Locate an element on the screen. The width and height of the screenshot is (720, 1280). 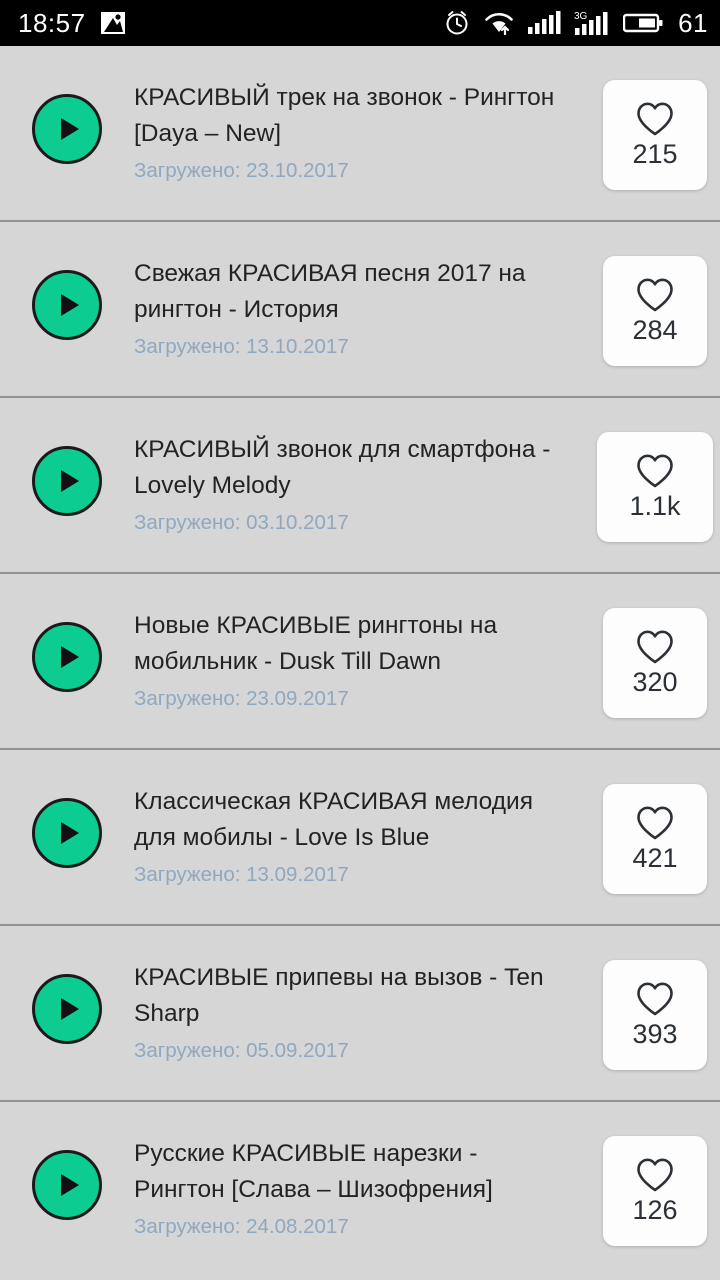
alarm-clock-icon is located at coordinates (457, 23).